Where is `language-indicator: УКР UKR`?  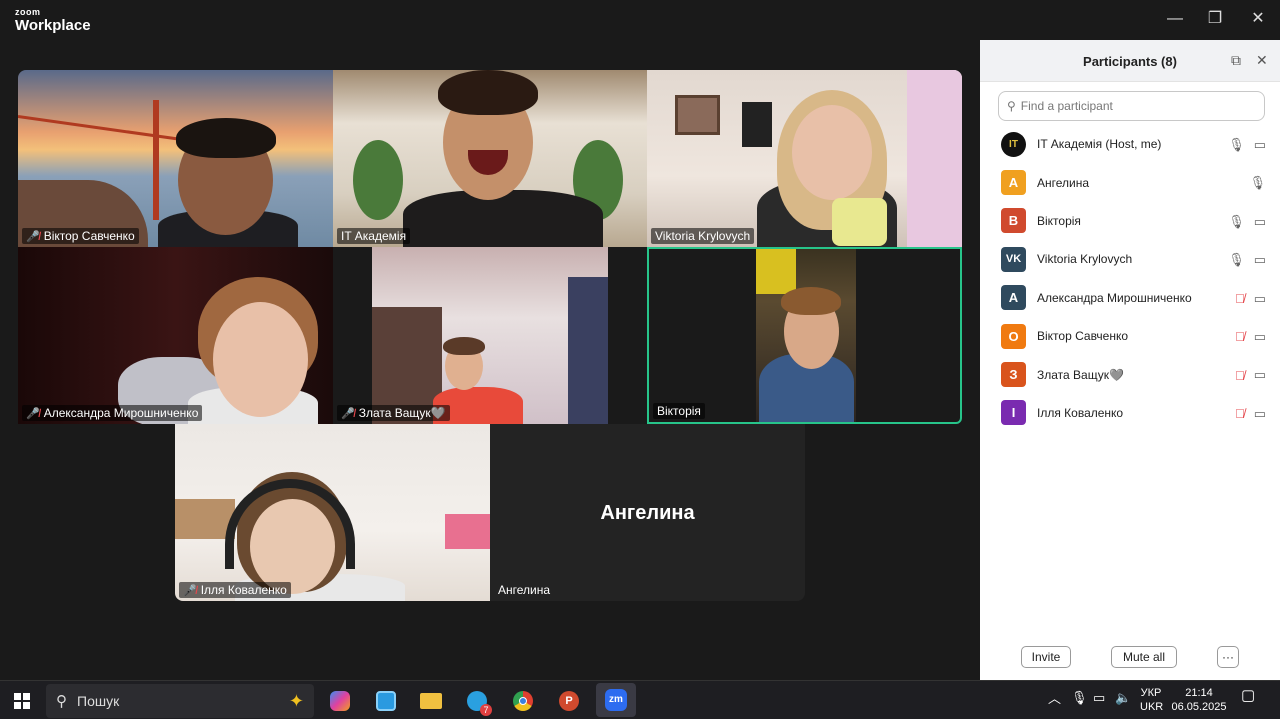 language-indicator: УКР UKR is located at coordinates (1152, 700).